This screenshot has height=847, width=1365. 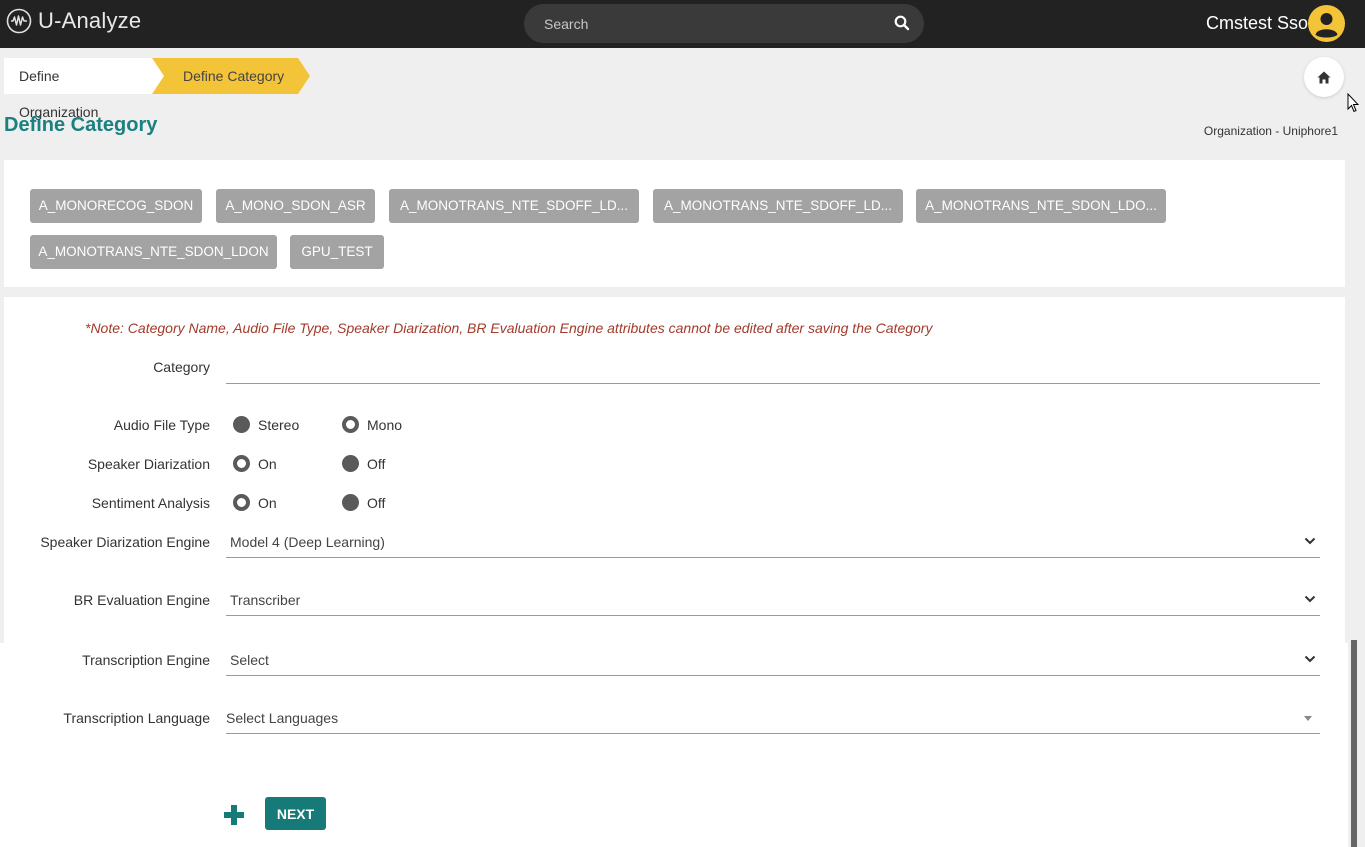 I want to click on breadcrumb: Define Organization Define Category, so click(x=157, y=89).